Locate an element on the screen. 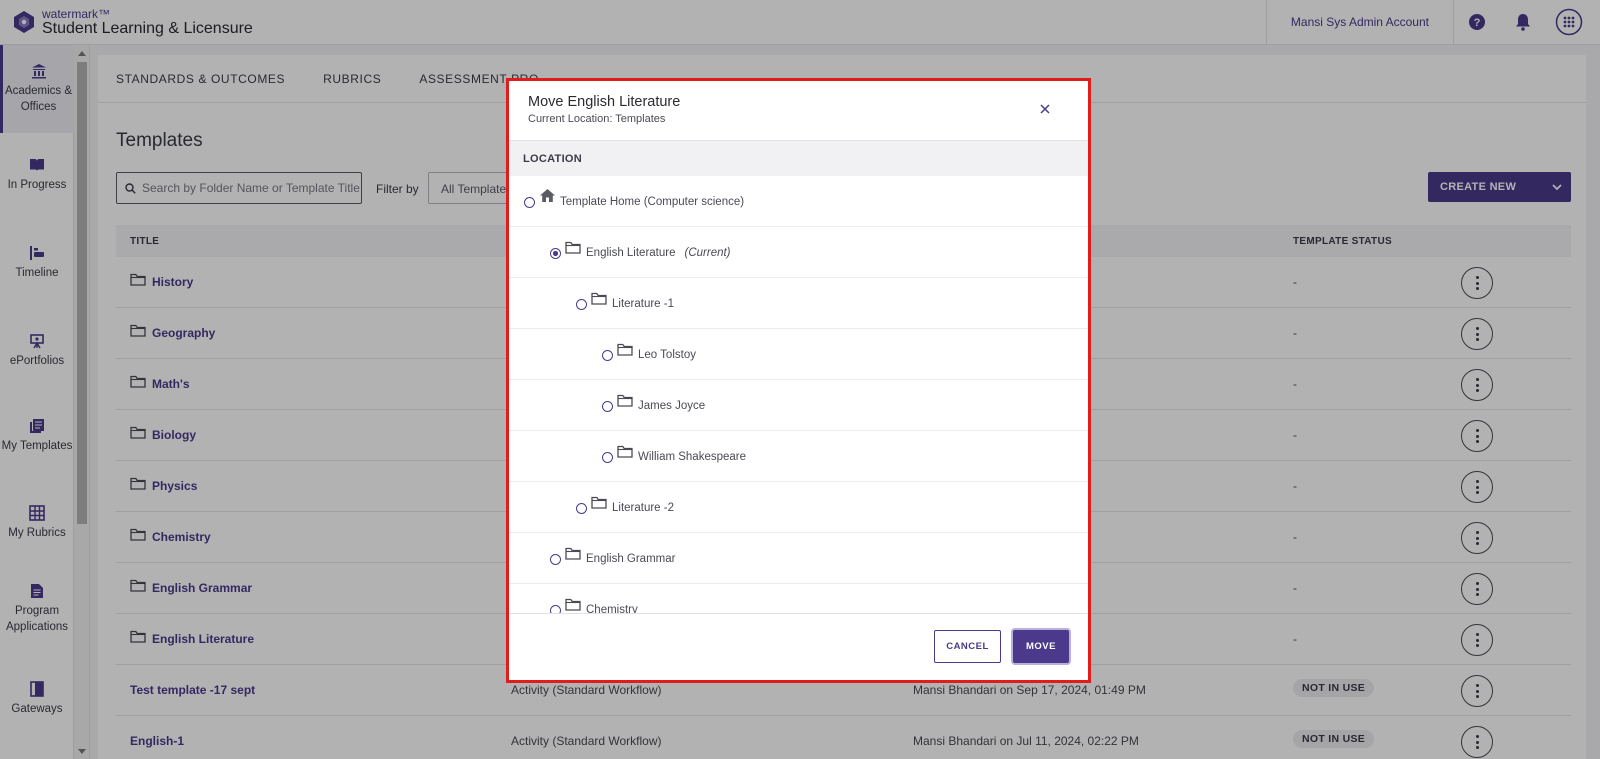  location-name: William Shakespeare is located at coordinates (692, 457).